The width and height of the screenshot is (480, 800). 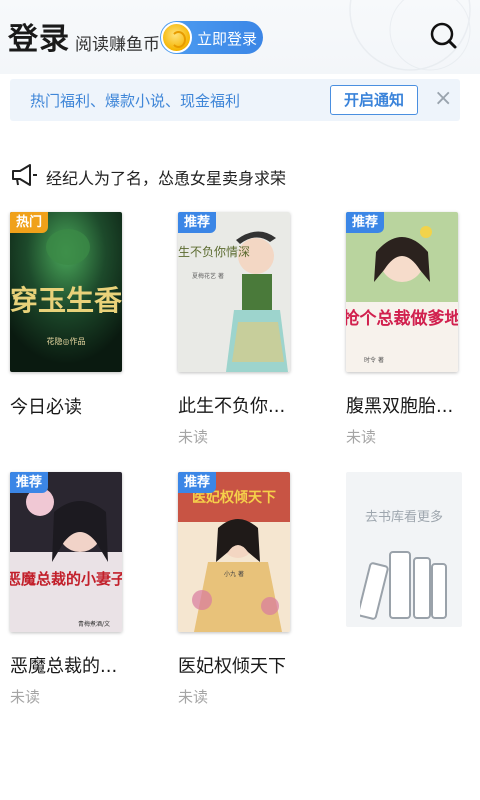 I want to click on book-cover: 医妃权倾天下 小九 著 推荐, so click(x=234, y=552).